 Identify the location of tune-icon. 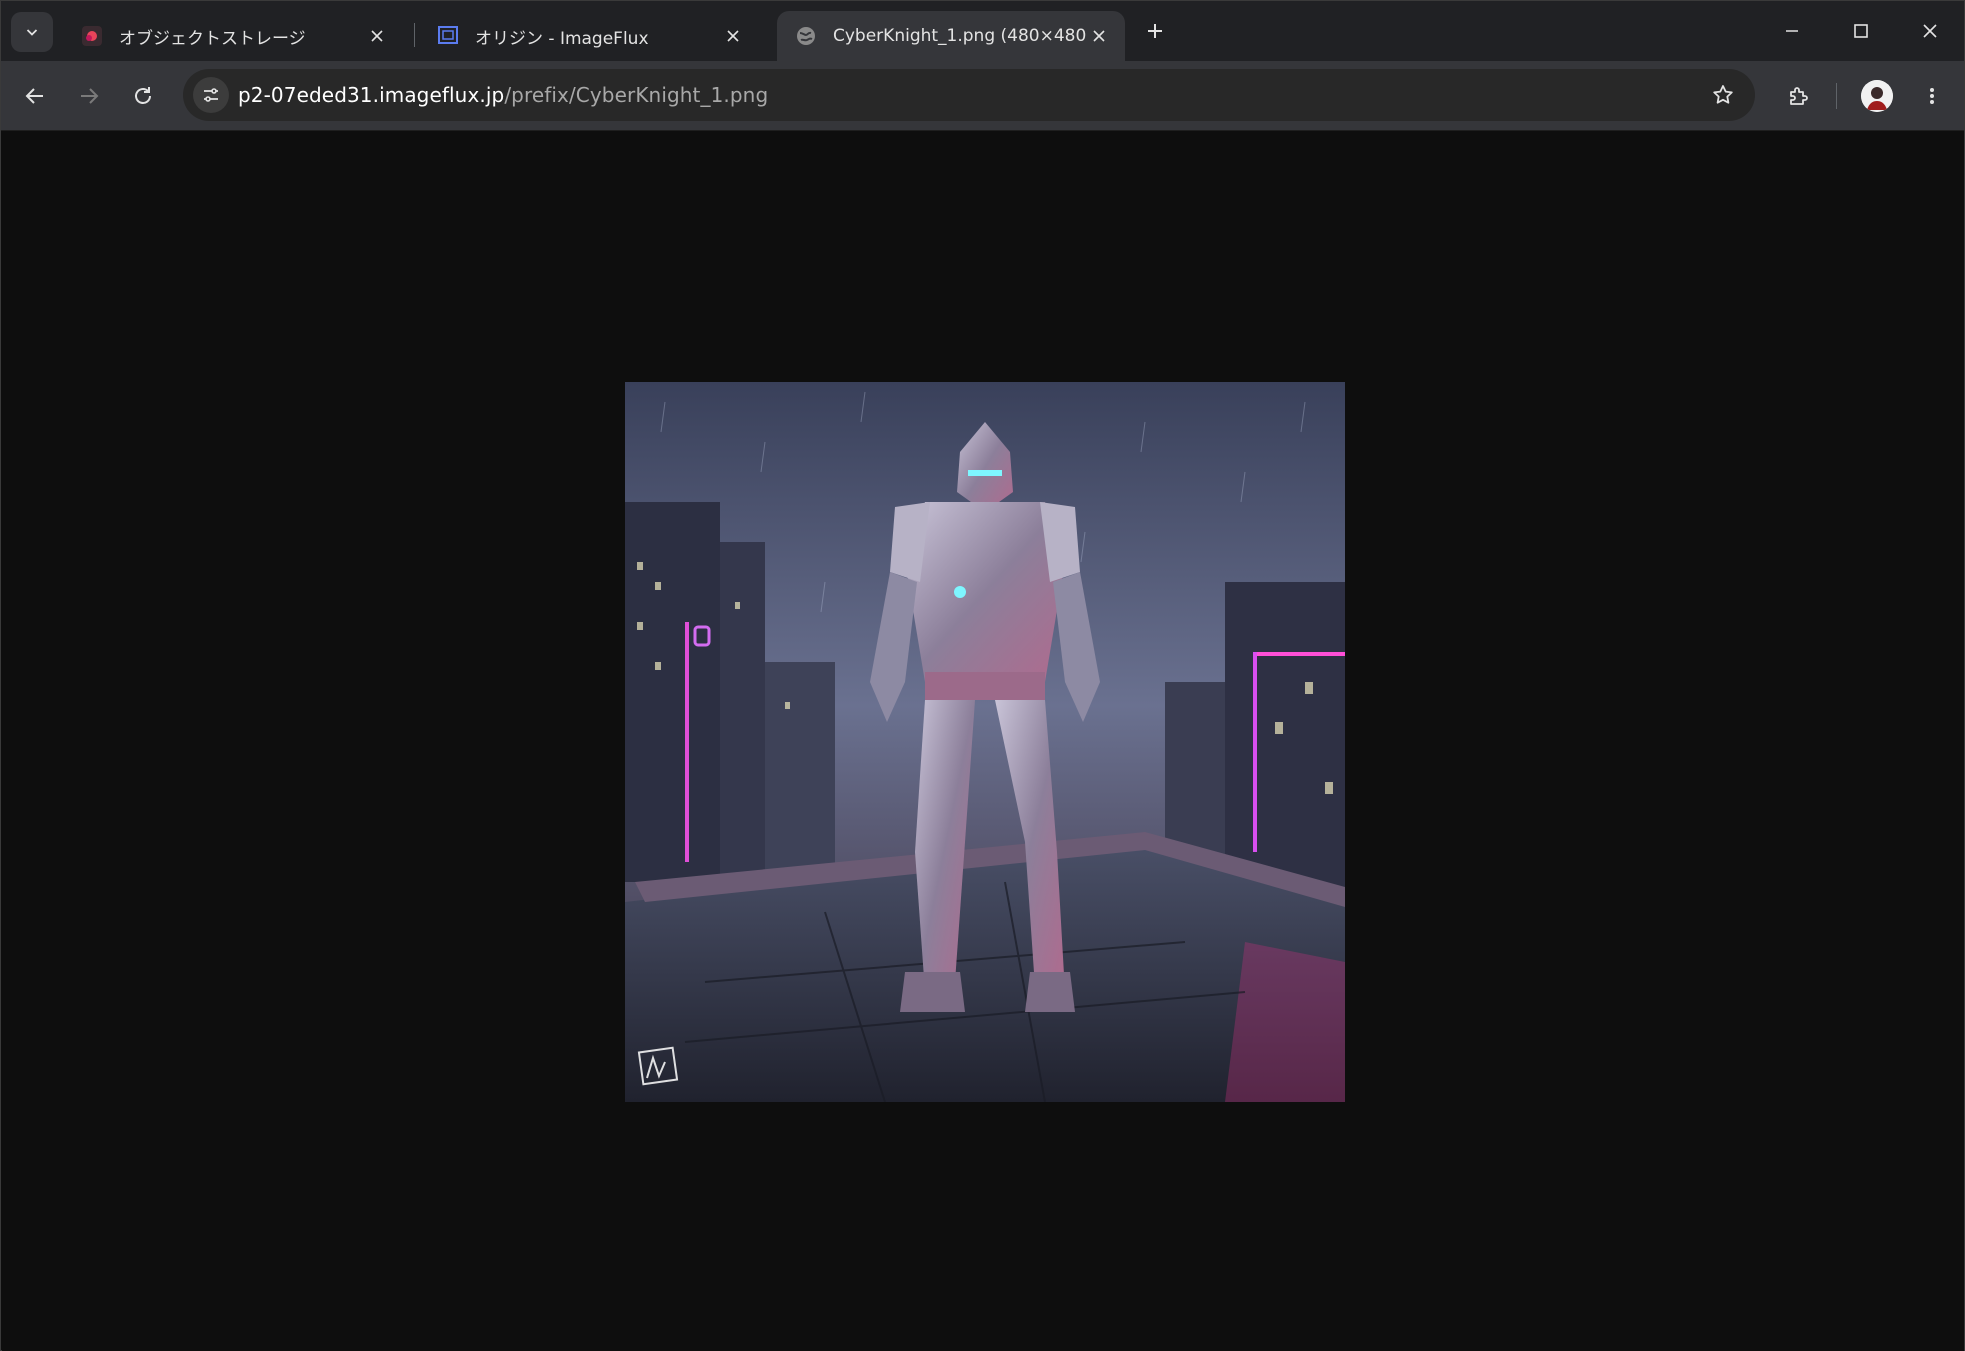
(211, 95).